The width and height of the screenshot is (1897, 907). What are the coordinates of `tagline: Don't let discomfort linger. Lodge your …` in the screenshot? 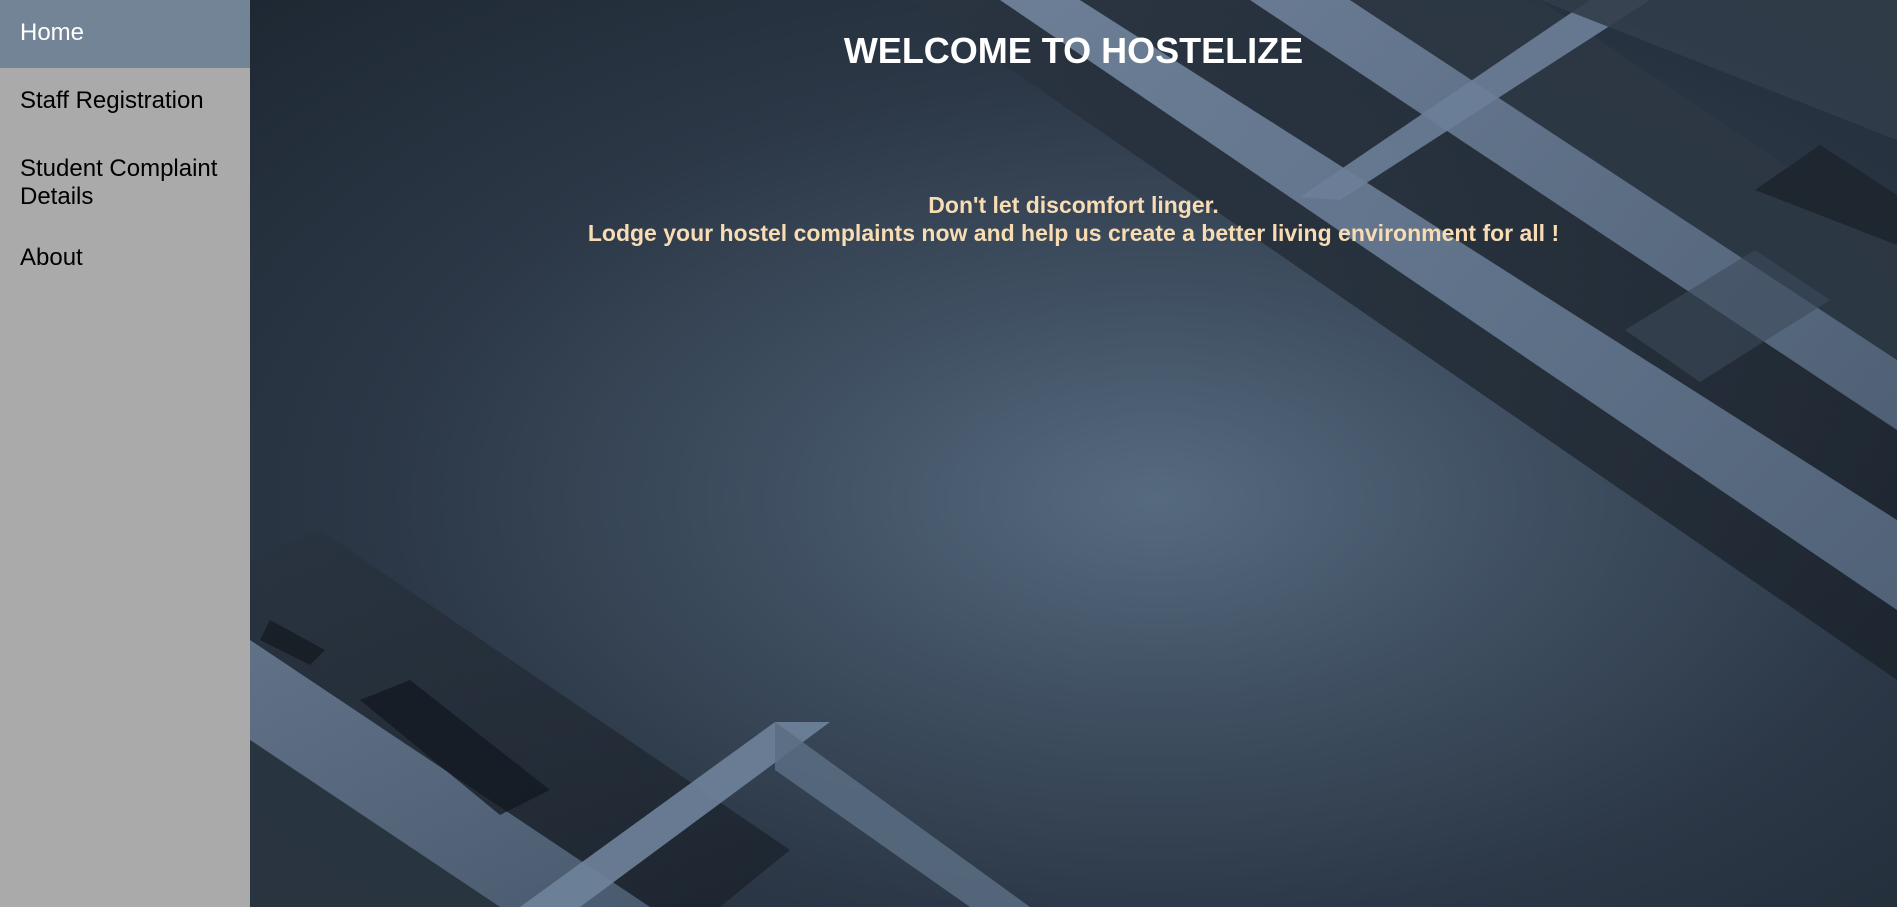 It's located at (1073, 219).